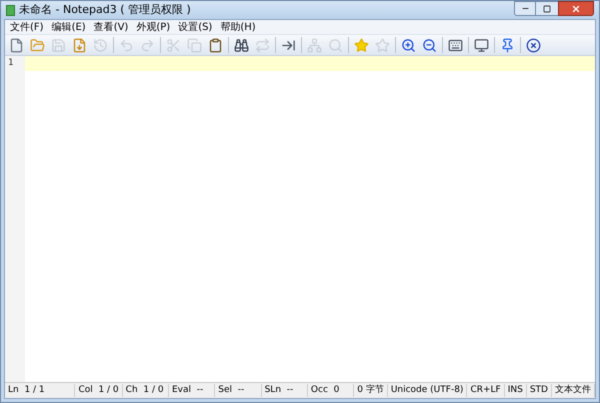  I want to click on maximize-icon, so click(547, 8).